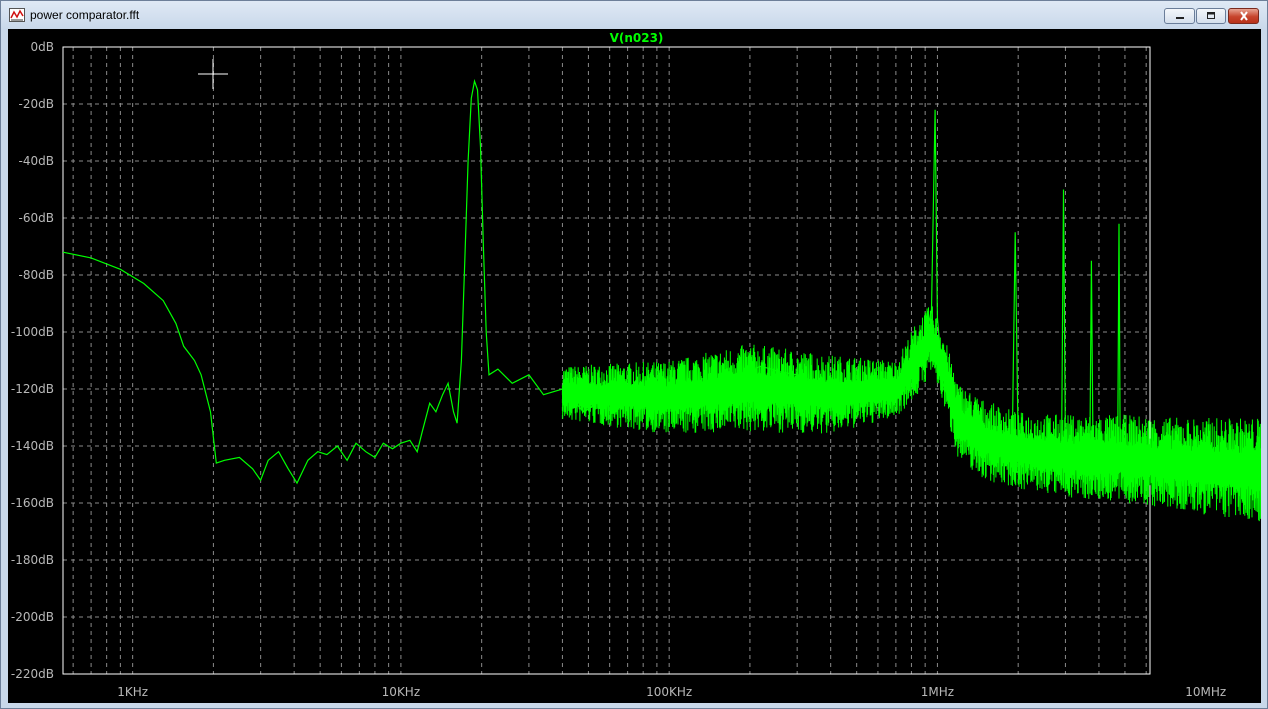  I want to click on y-tick-label: -80dB, so click(36, 275).